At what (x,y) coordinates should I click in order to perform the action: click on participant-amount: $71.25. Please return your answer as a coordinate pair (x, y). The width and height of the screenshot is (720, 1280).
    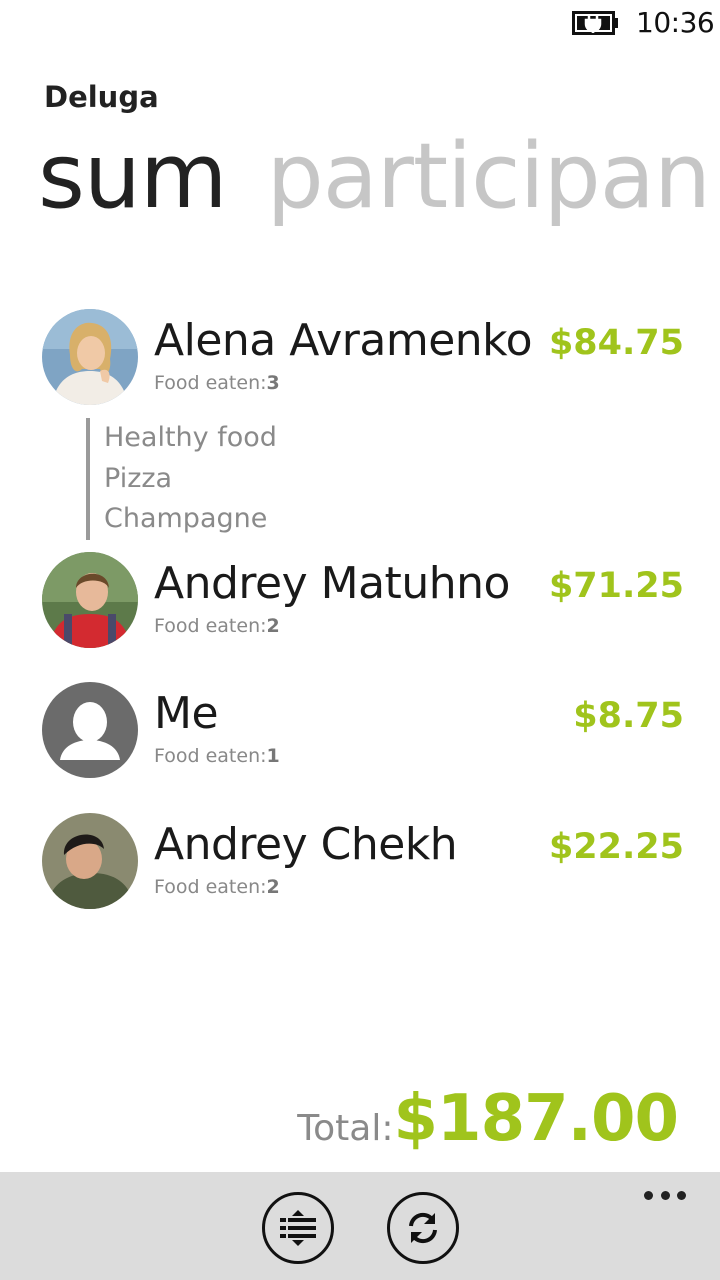
    Looking at the image, I should click on (616, 586).